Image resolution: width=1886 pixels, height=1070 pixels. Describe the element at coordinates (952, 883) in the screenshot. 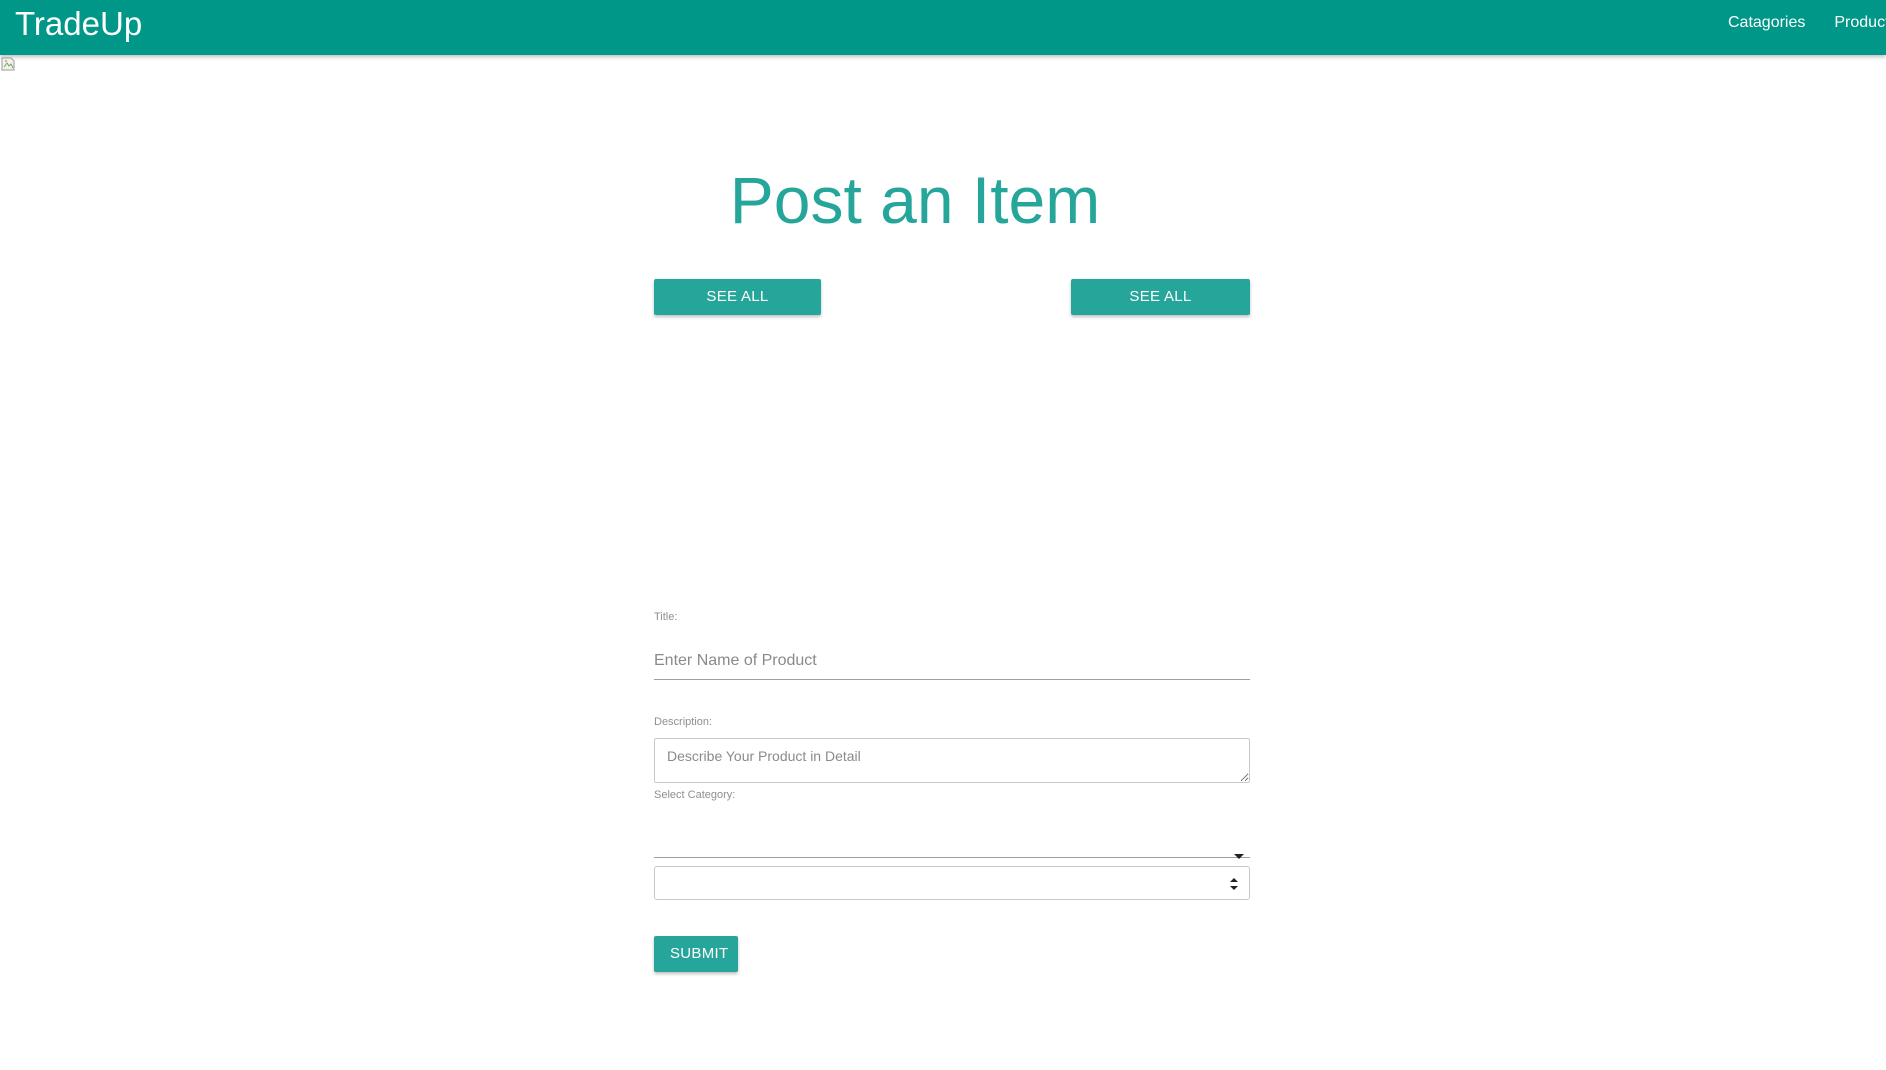

I see `category-select` at that location.